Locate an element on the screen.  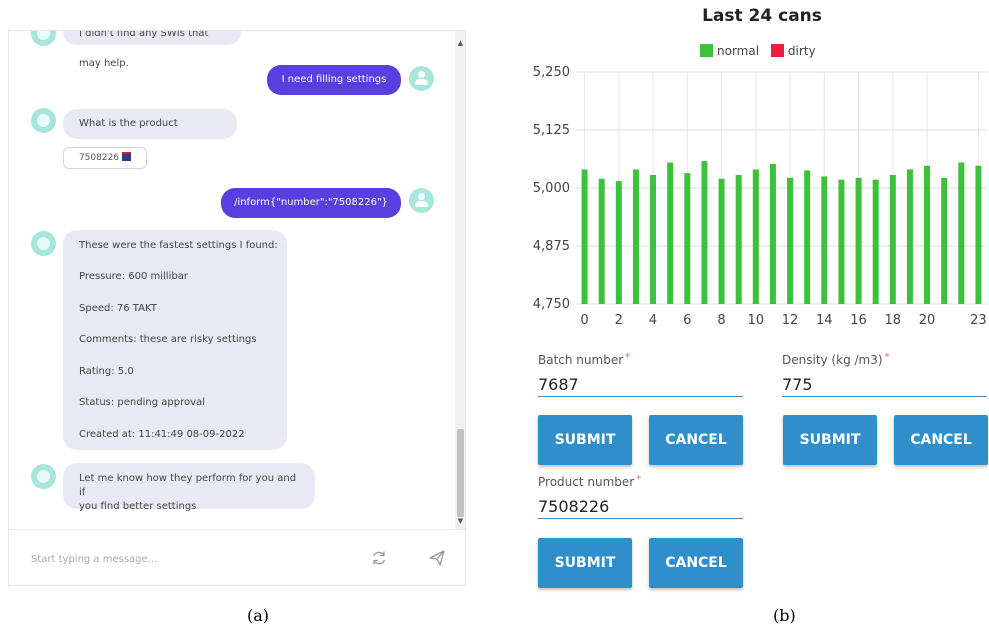
message-composer is located at coordinates (237, 557).